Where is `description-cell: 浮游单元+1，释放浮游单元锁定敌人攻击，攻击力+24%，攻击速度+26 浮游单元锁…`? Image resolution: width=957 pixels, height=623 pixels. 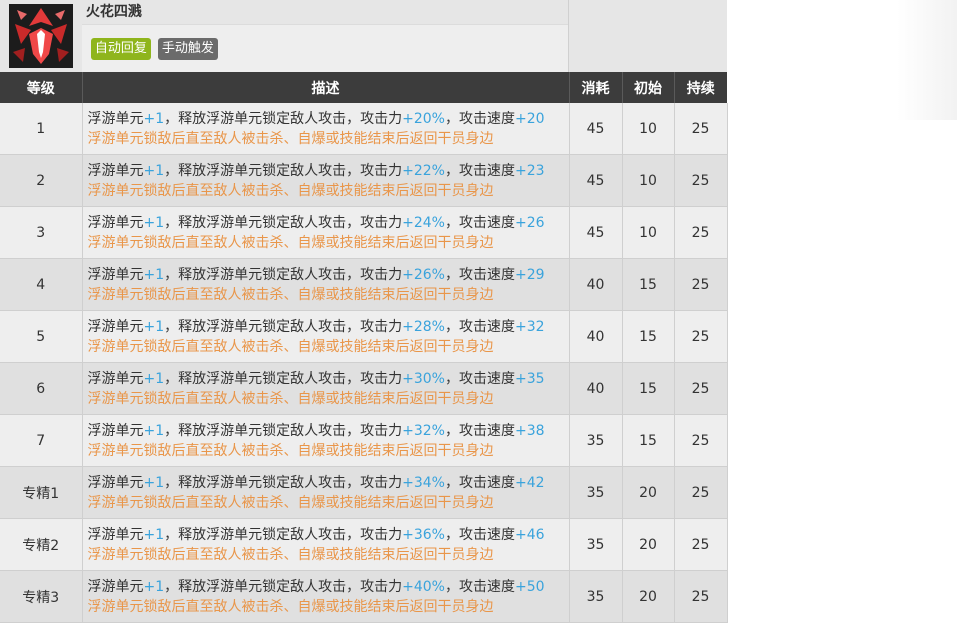 description-cell: 浮游单元+1，释放浮游单元锁定敌人攻击，攻击力+24%，攻击速度+26 浮游单元锁… is located at coordinates (326, 232).